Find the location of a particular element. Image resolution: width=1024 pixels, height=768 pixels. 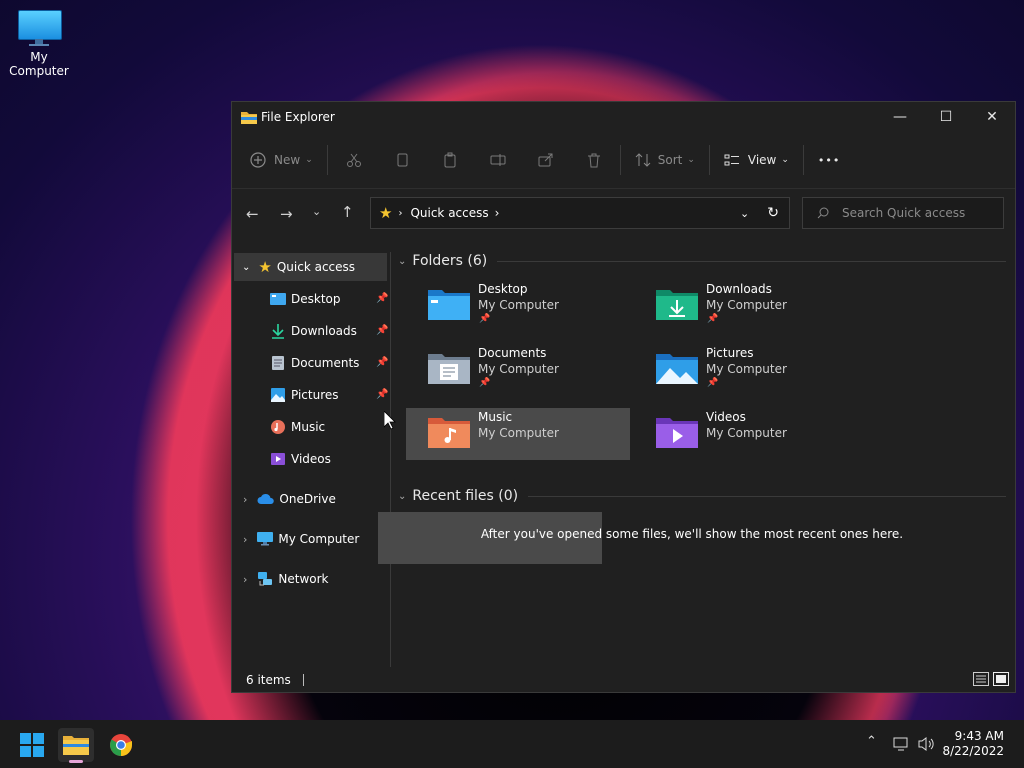

sidebar-item-label: Pictures is located at coordinates (315, 395).